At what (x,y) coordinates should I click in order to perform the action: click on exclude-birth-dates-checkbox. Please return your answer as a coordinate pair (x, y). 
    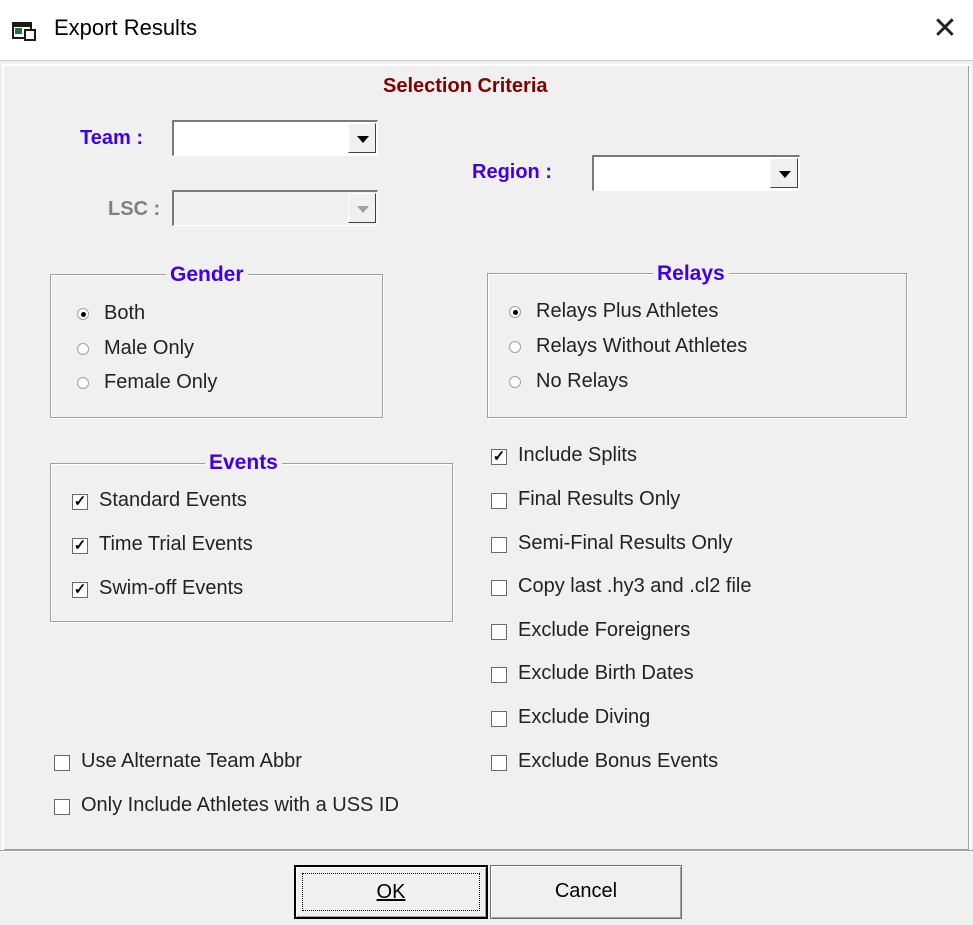
    Looking at the image, I should click on (499, 675).